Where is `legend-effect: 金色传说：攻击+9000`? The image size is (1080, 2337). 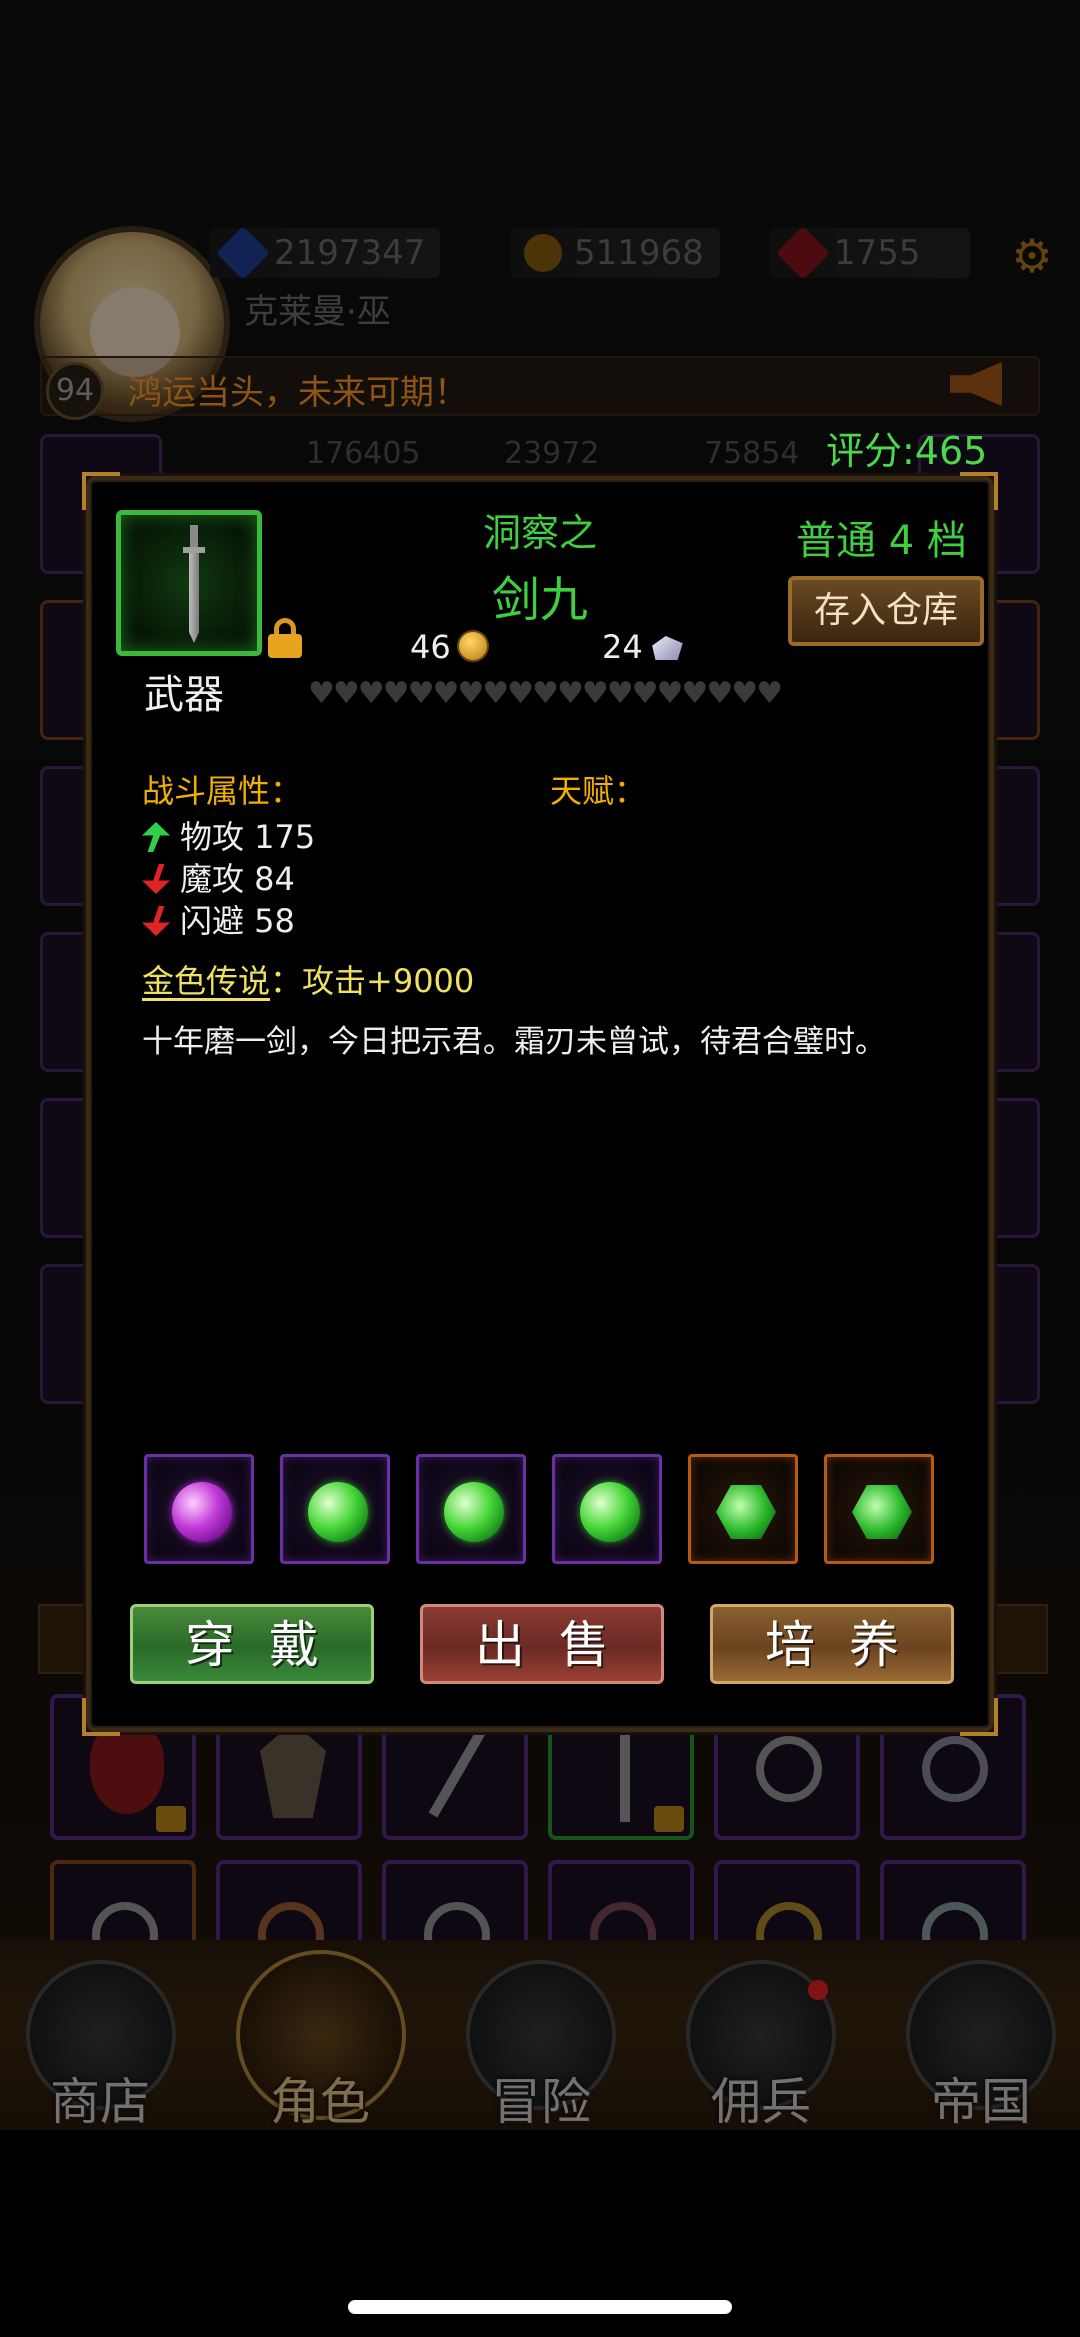
legend-effect: 金色传说：攻击+9000 is located at coordinates (308, 979).